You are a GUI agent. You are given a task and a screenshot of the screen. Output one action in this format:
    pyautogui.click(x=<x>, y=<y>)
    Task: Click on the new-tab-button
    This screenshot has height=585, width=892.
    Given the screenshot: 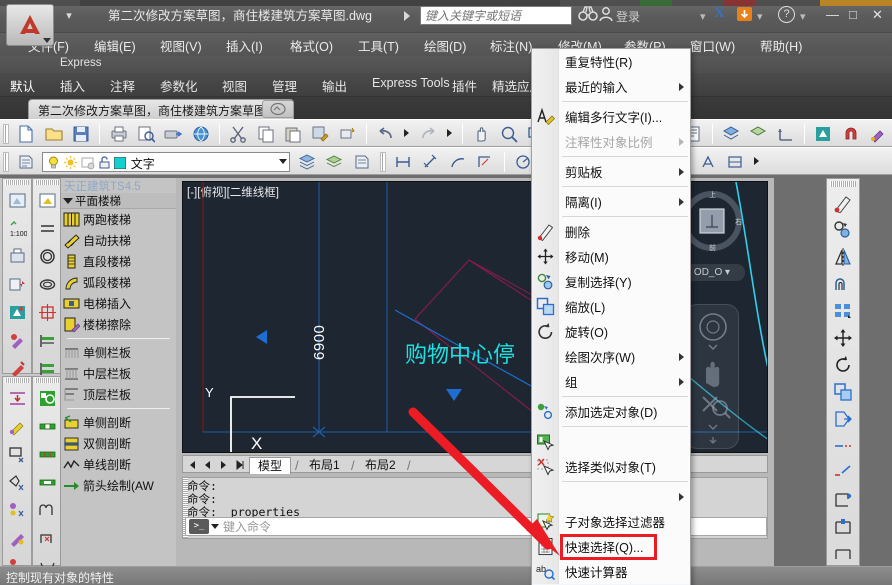 What is the action you would take?
    pyautogui.click(x=278, y=109)
    